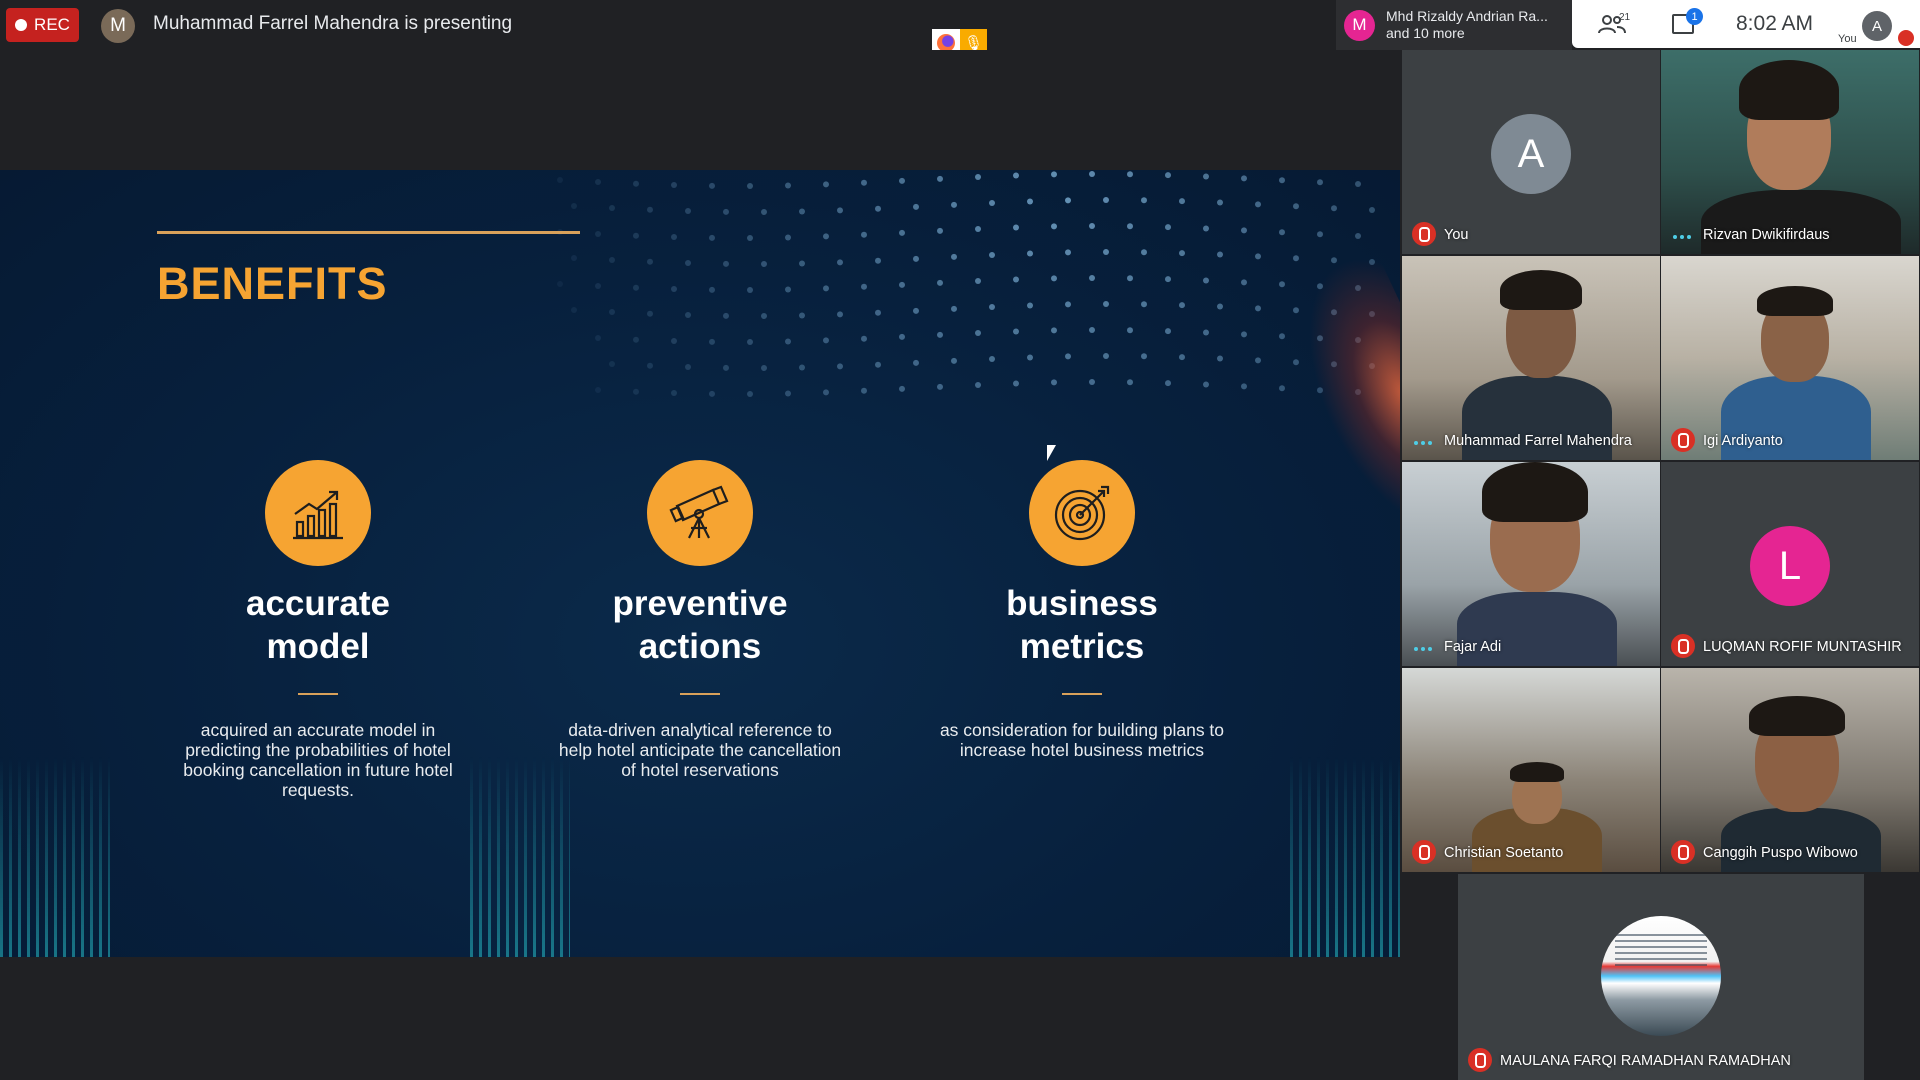 The height and width of the screenshot is (1080, 1920). I want to click on feature-title: accurate model, so click(318, 625).